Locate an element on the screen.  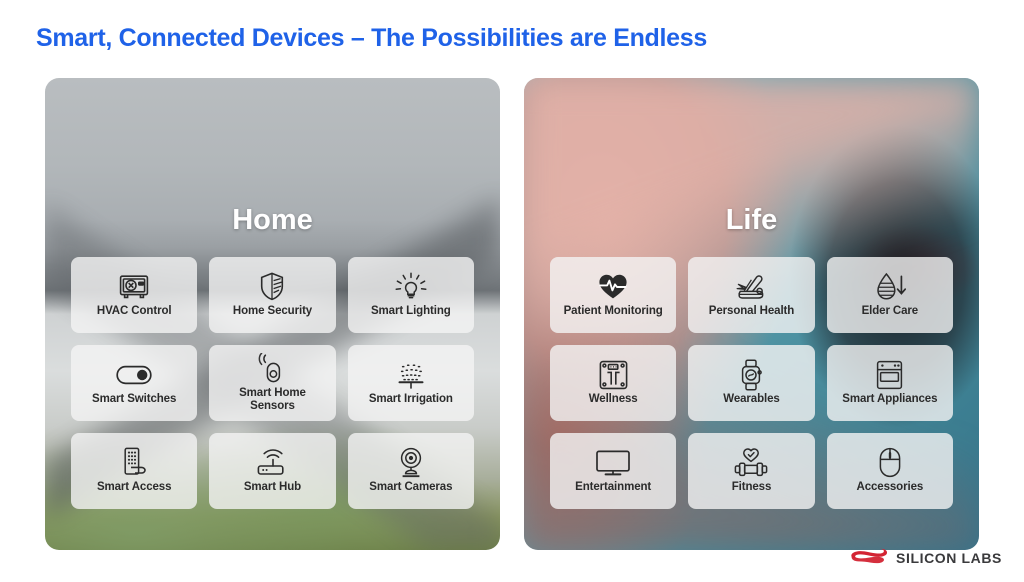
card-smart-home-sensors: Smart Home Sensors is located at coordinates (272, 383).